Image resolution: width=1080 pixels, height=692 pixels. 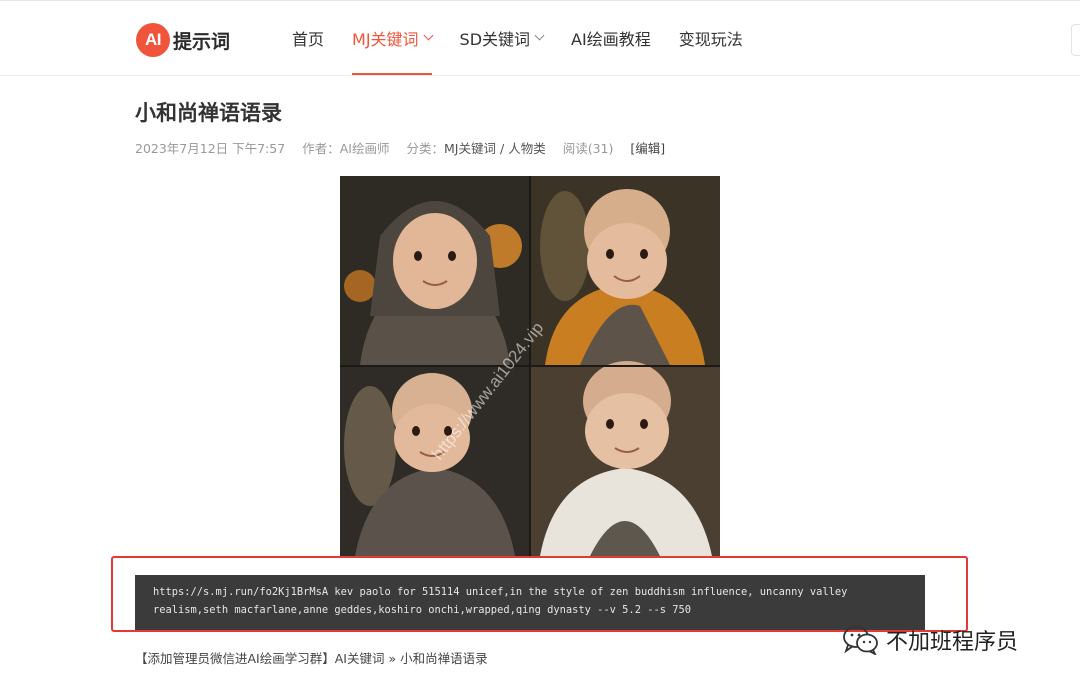 I want to click on breadcrumb: 【添加管理员微信进AI绘画学习群】AI关键词 » 小和尚禅语语录, so click(x=311, y=657).